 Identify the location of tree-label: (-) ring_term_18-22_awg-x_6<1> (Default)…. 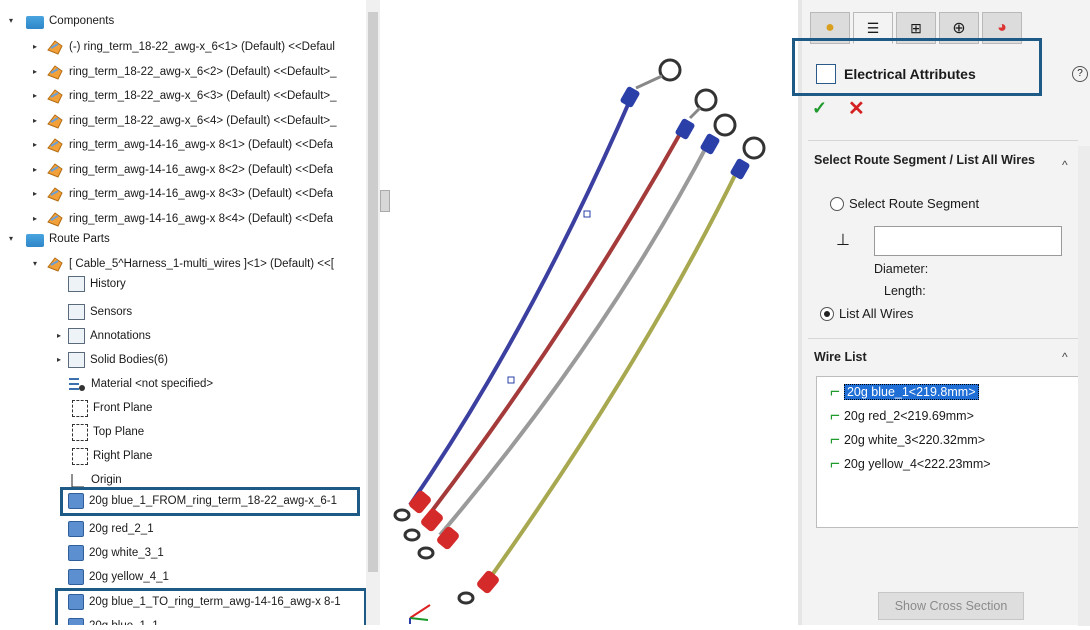
(202, 47).